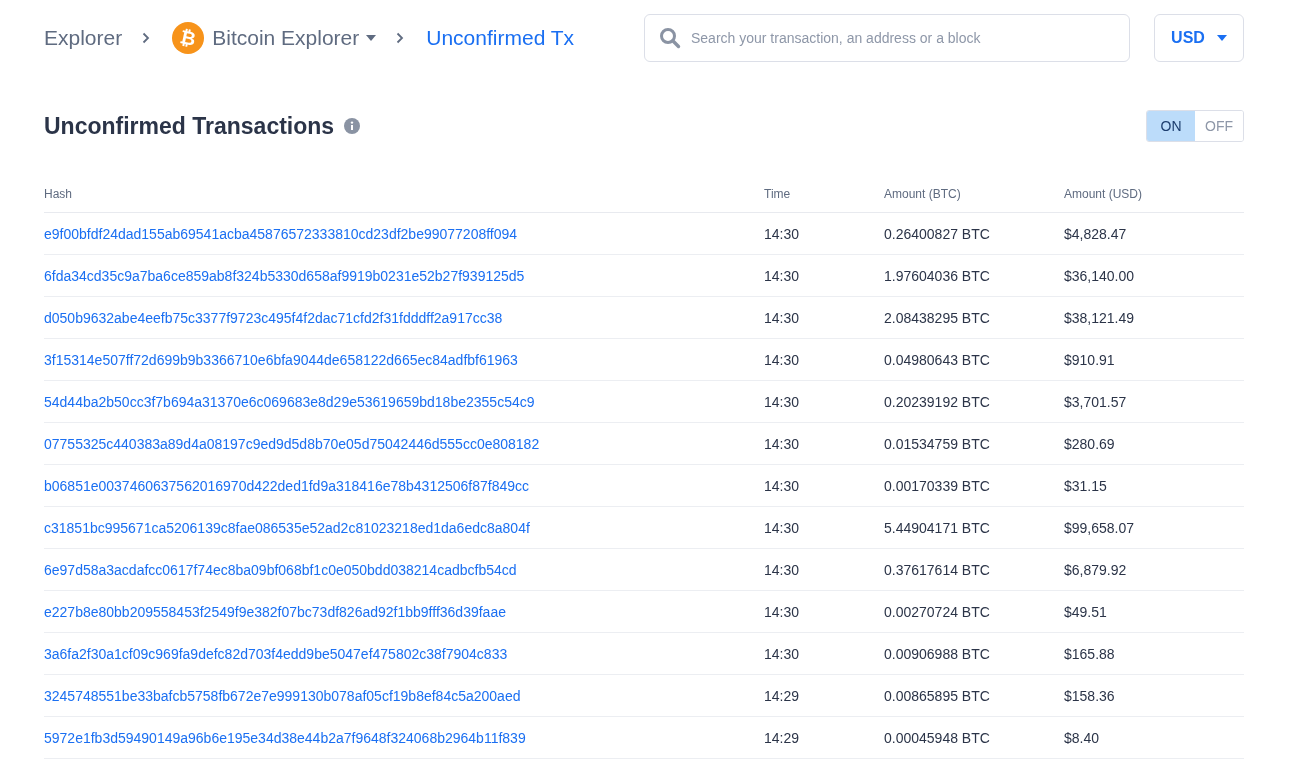 The height and width of the screenshot is (762, 1289). Describe the element at coordinates (500, 38) in the screenshot. I see `breadcrumb-current: Unconfirmed Tx` at that location.